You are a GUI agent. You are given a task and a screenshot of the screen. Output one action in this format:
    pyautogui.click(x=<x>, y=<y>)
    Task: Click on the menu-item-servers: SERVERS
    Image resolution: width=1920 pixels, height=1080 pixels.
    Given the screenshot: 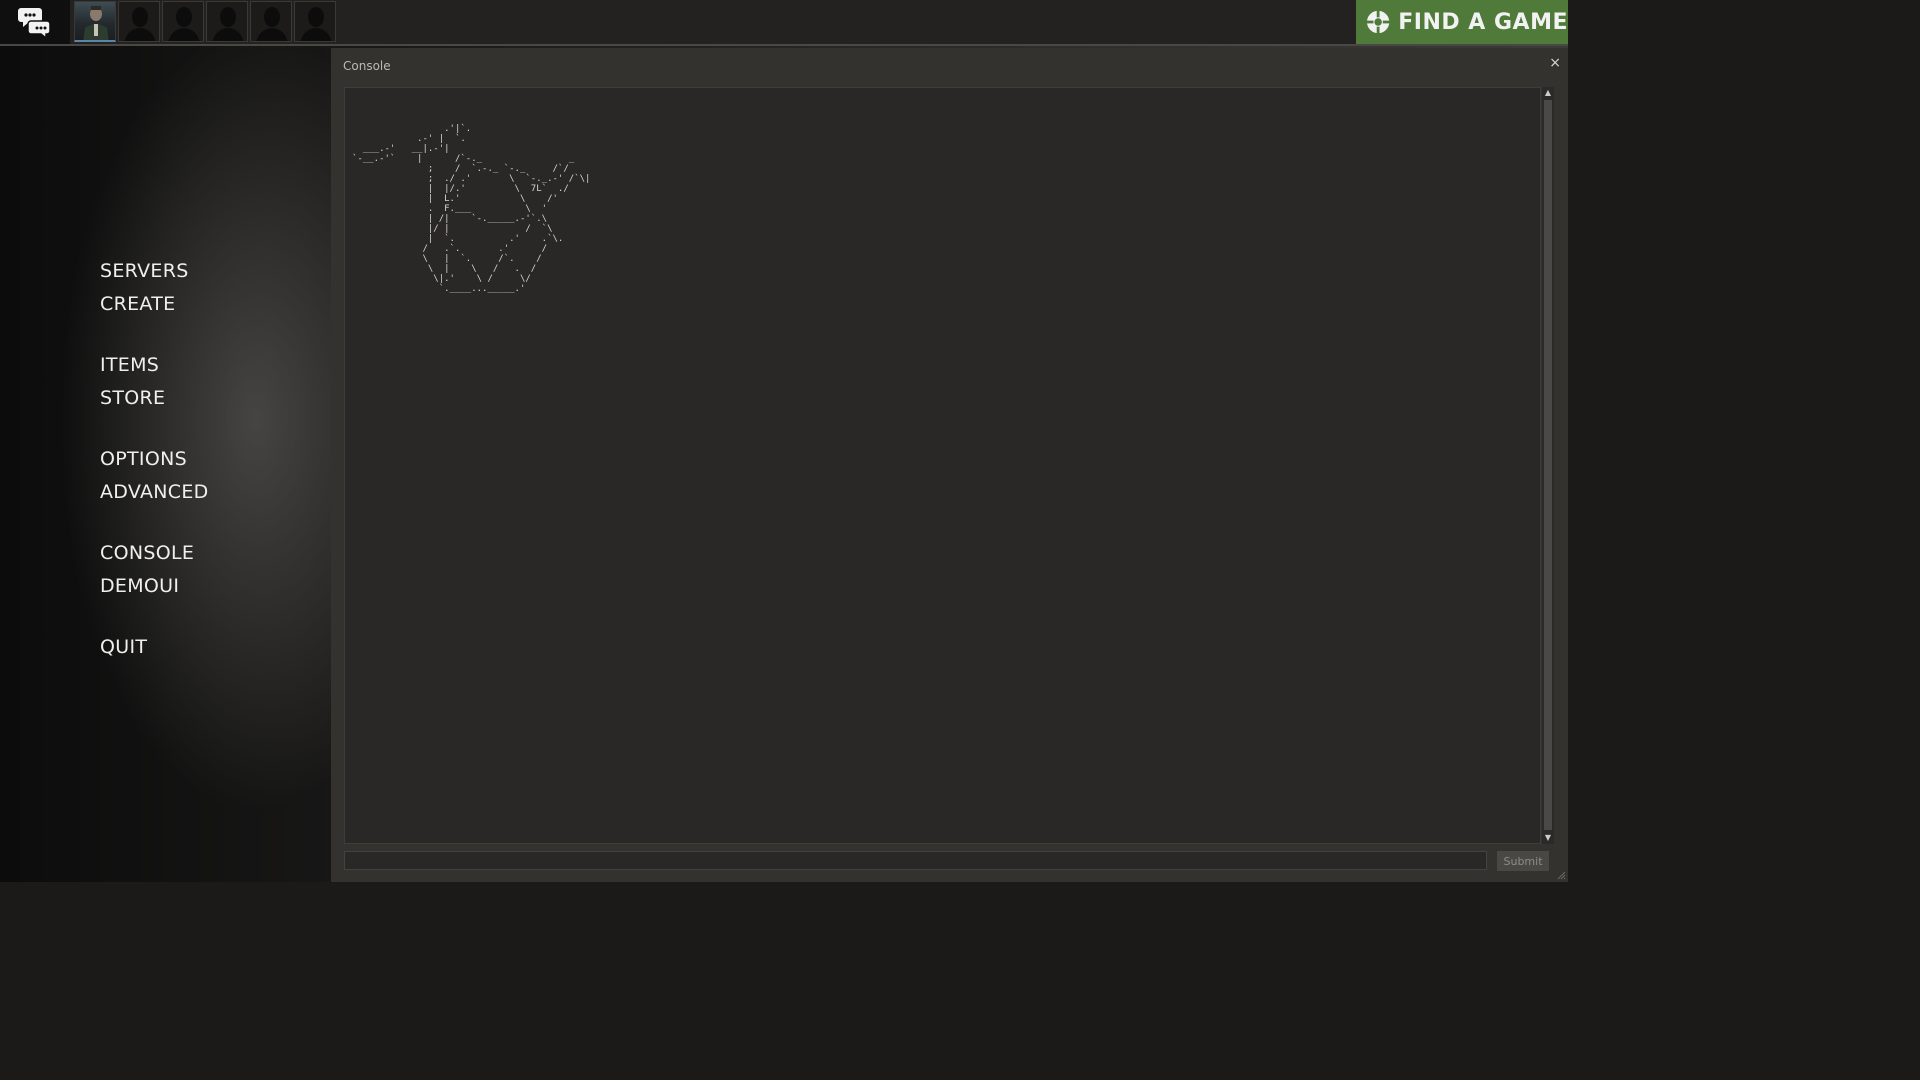 What is the action you would take?
    pyautogui.click(x=144, y=271)
    